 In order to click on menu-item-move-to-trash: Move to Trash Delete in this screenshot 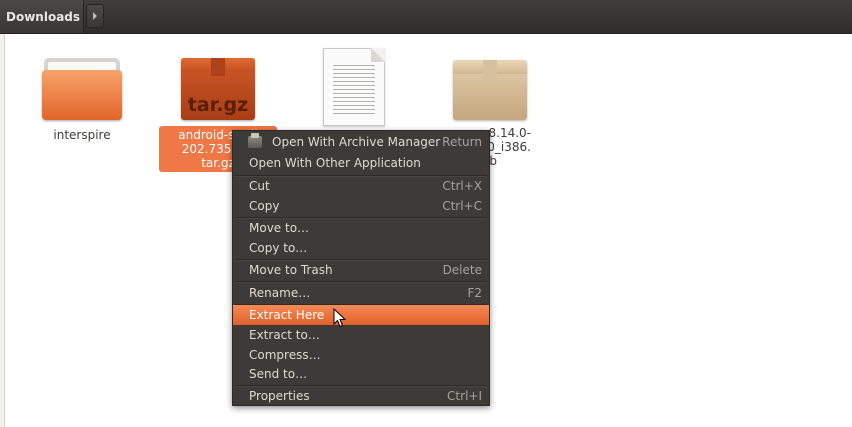, I will do `click(361, 270)`.